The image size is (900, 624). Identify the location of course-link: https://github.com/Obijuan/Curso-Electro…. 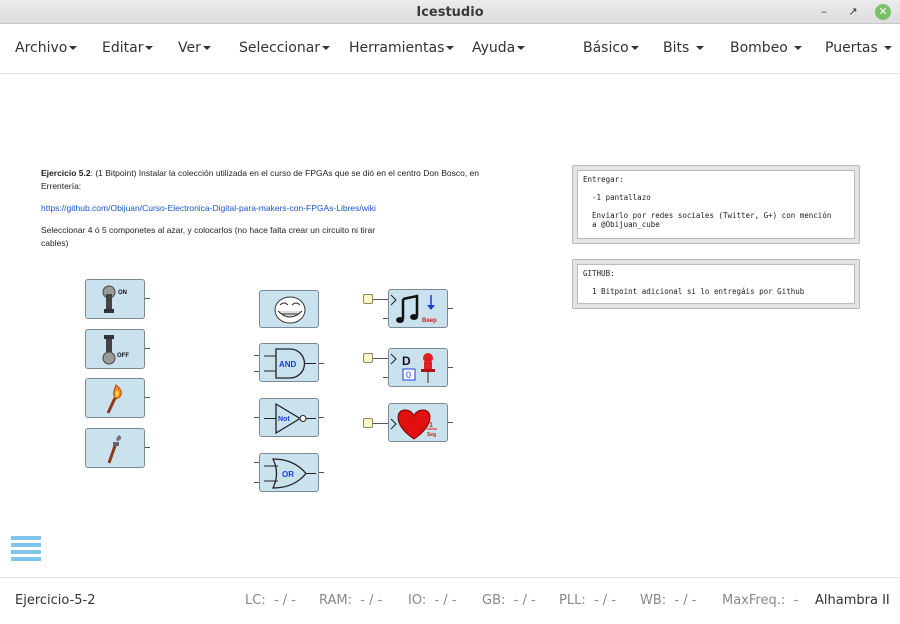
(208, 208).